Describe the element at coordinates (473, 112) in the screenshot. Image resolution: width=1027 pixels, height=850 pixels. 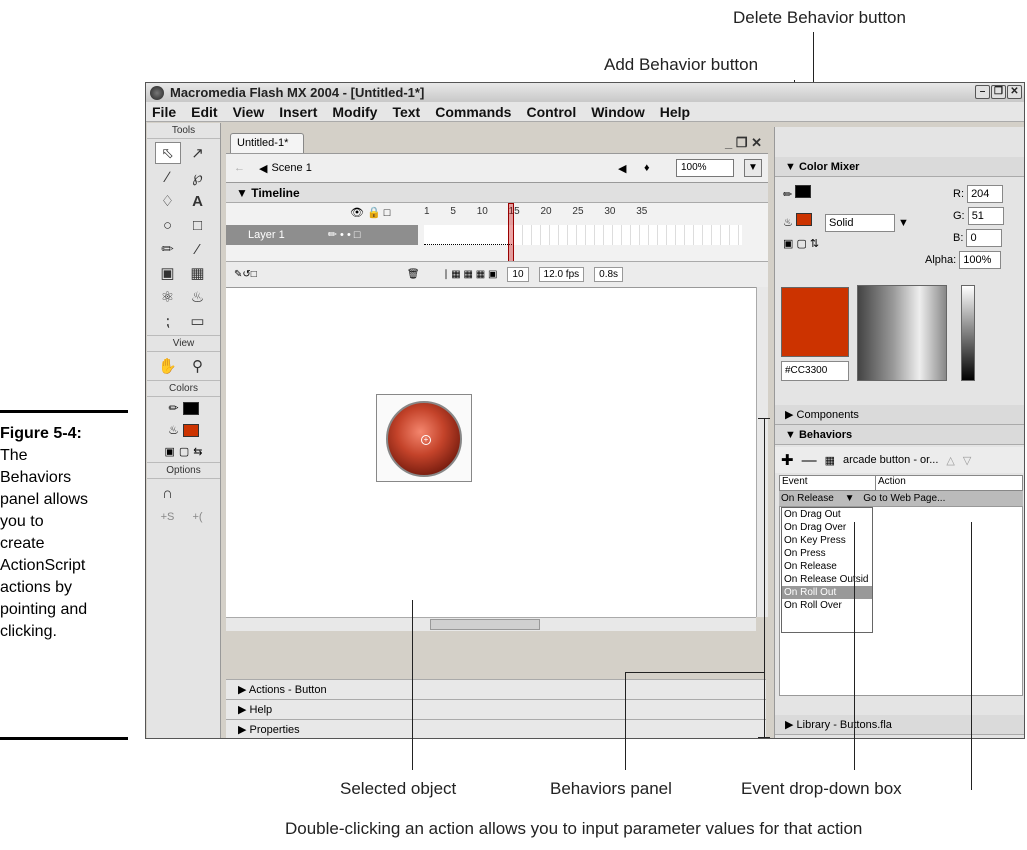
I see `menu-commands: Commands` at that location.